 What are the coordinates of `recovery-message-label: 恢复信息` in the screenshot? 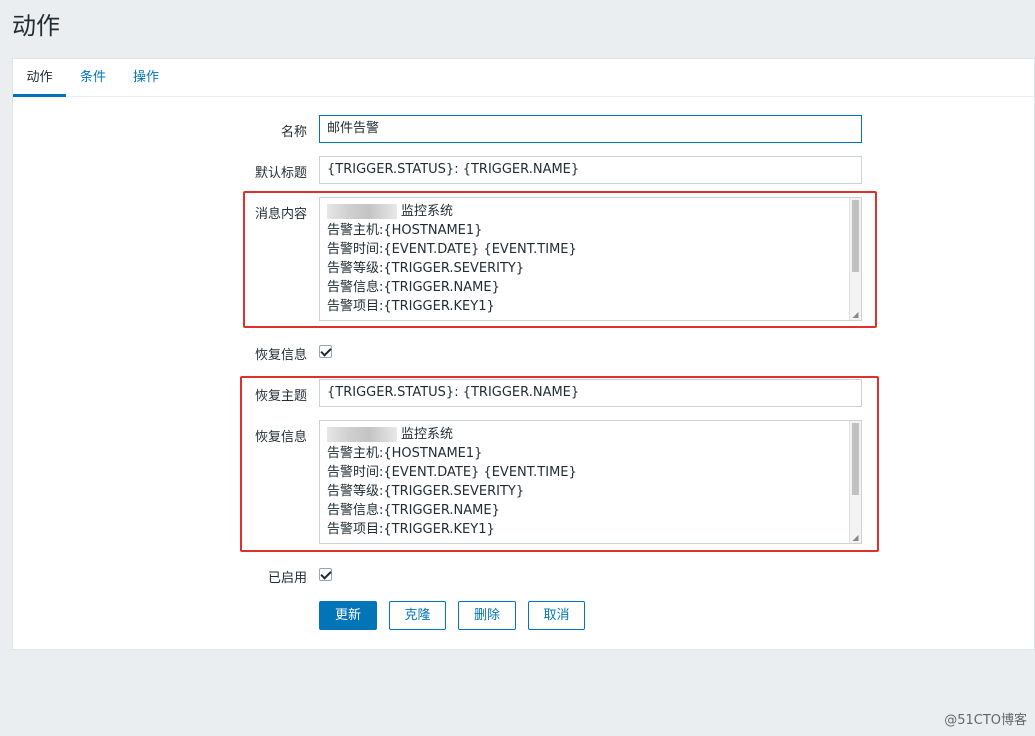 It's located at (280, 437).